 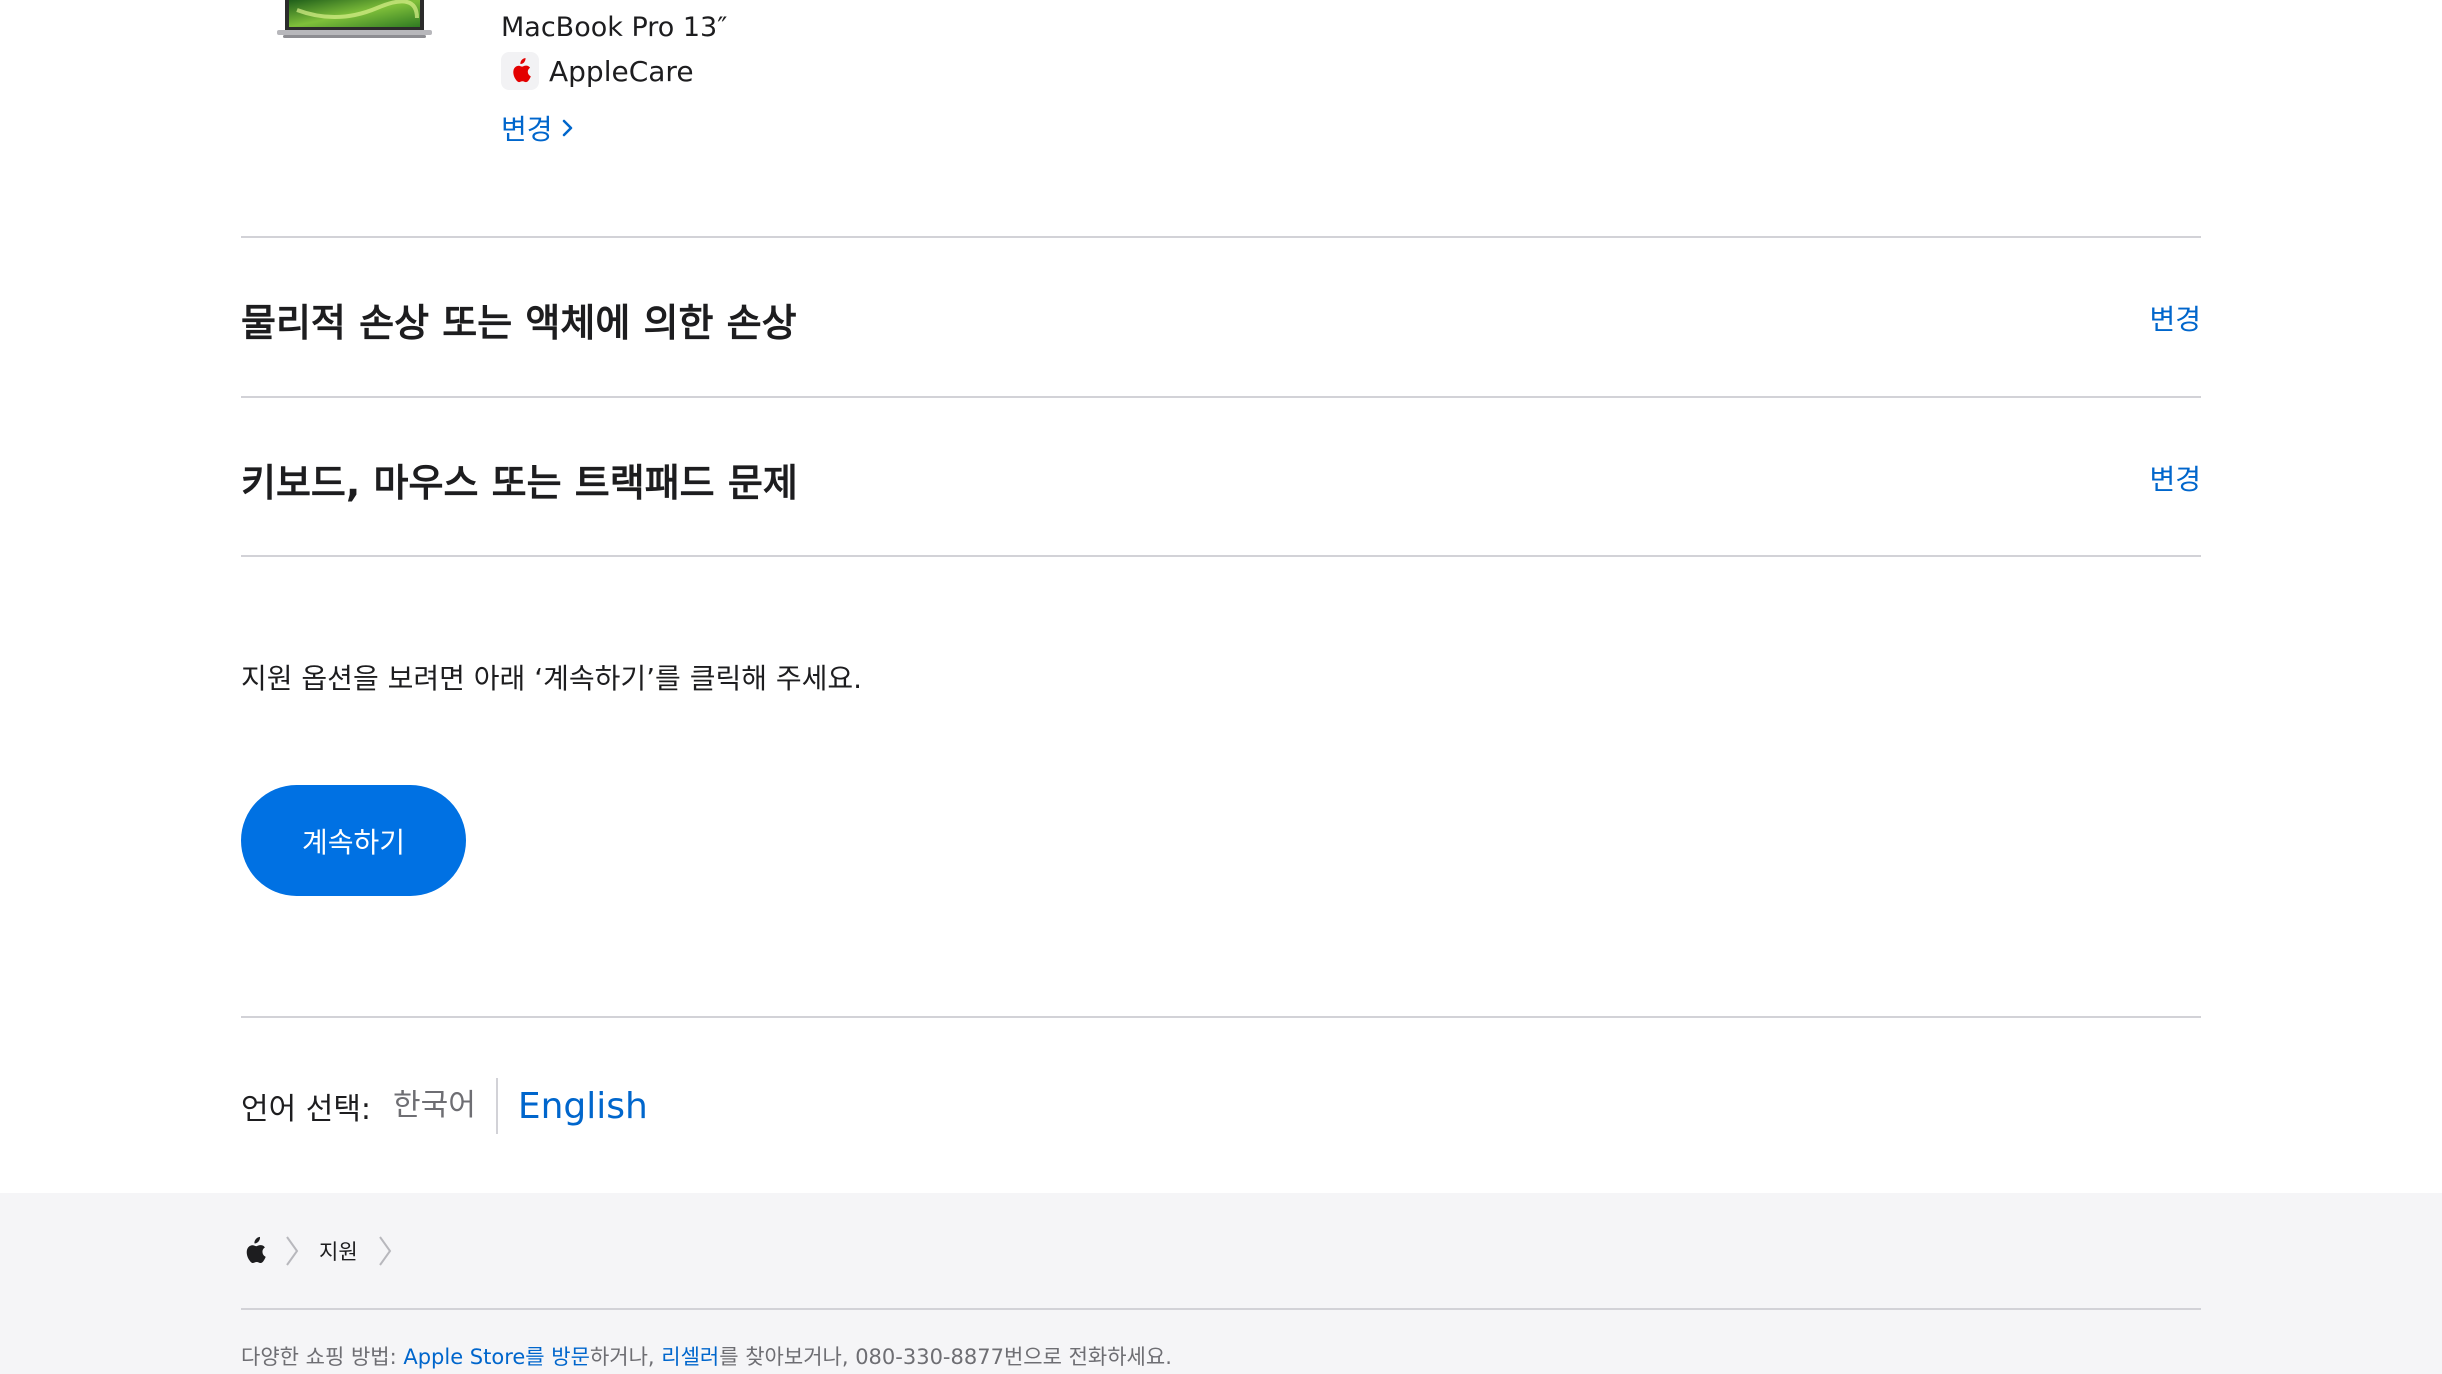 What do you see at coordinates (621, 71) in the screenshot?
I see `applecare-label: AppleCare` at bounding box center [621, 71].